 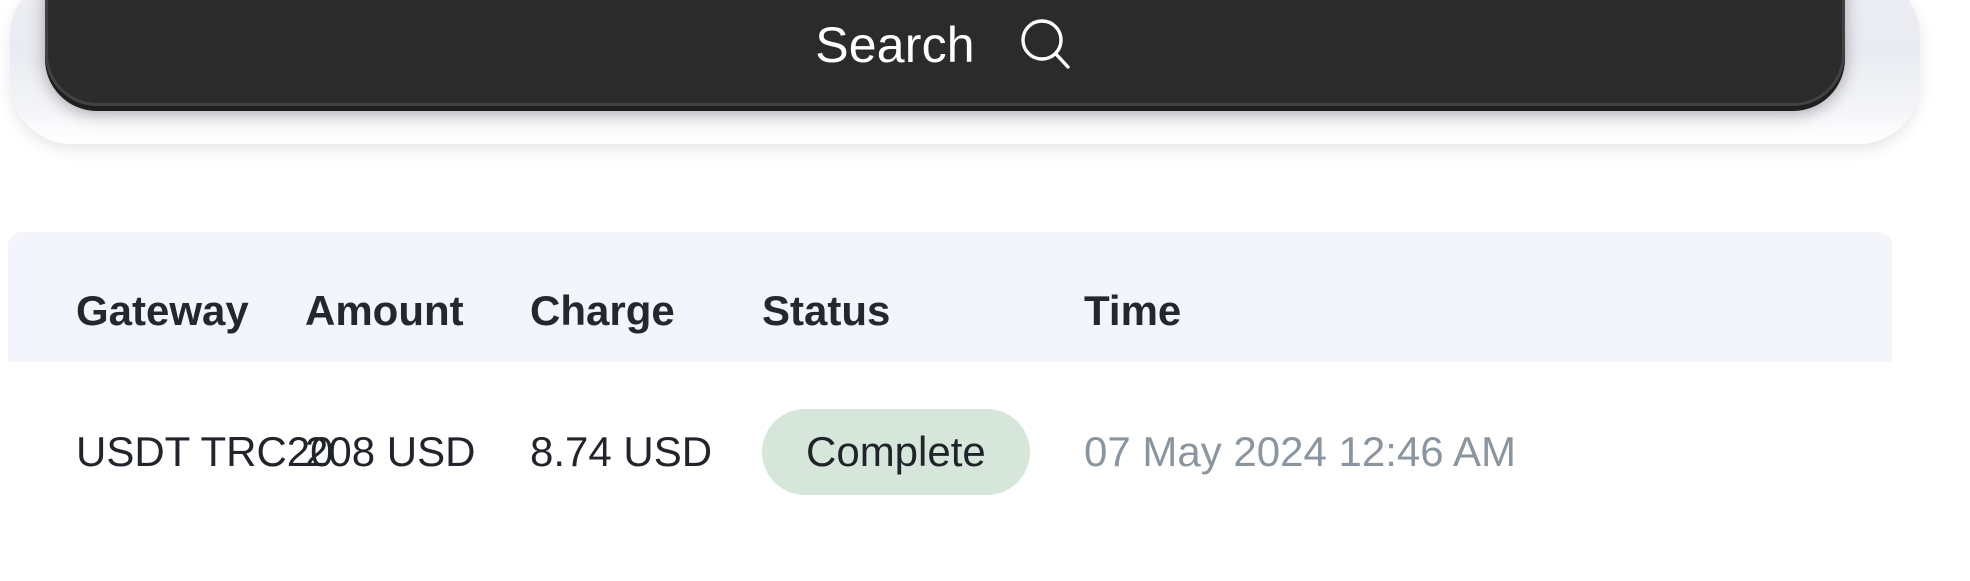 I want to click on column-header-amount: Amount, so click(x=417, y=326).